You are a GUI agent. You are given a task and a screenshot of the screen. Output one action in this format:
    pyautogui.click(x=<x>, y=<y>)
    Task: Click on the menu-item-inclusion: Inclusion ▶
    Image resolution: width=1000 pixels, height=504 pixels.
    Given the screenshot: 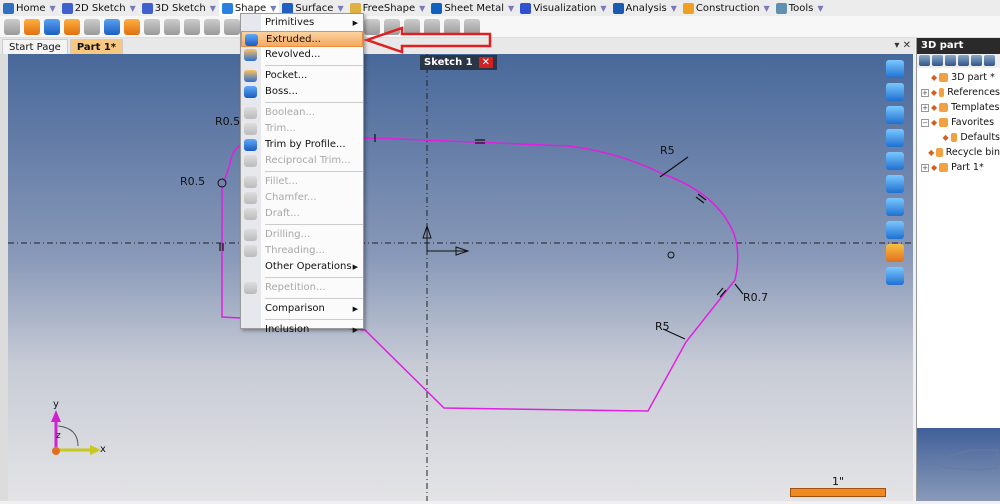 What is the action you would take?
    pyautogui.click(x=302, y=330)
    